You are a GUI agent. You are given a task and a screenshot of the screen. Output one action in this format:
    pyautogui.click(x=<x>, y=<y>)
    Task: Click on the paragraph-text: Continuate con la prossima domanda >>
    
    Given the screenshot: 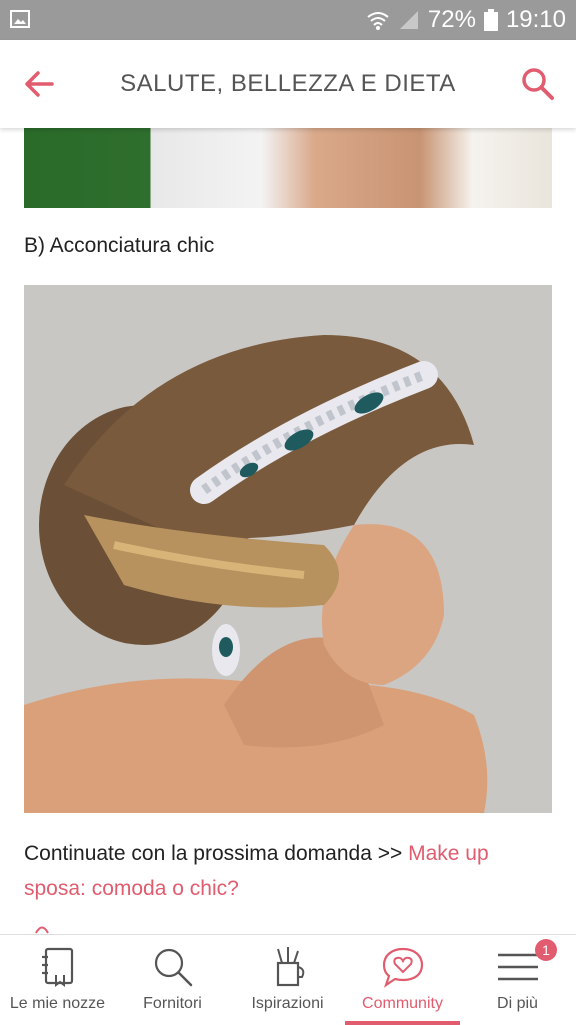 What is the action you would take?
    pyautogui.click(x=216, y=853)
    